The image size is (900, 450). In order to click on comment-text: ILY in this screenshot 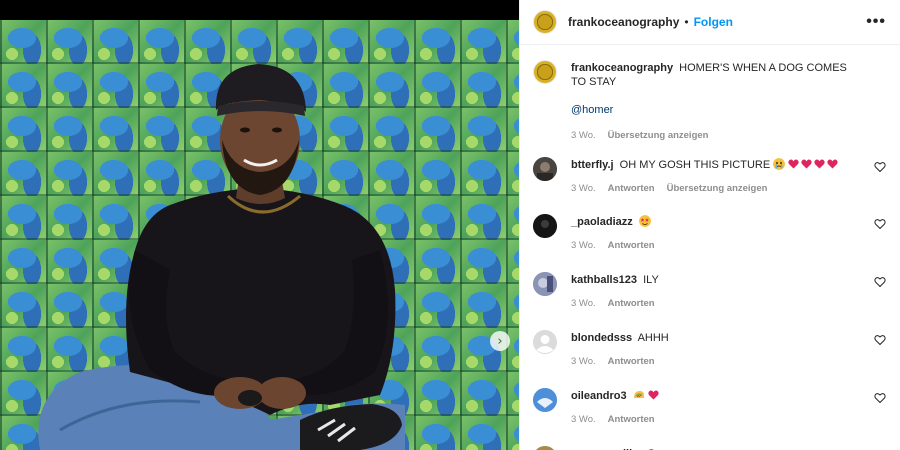, I will do `click(651, 280)`.